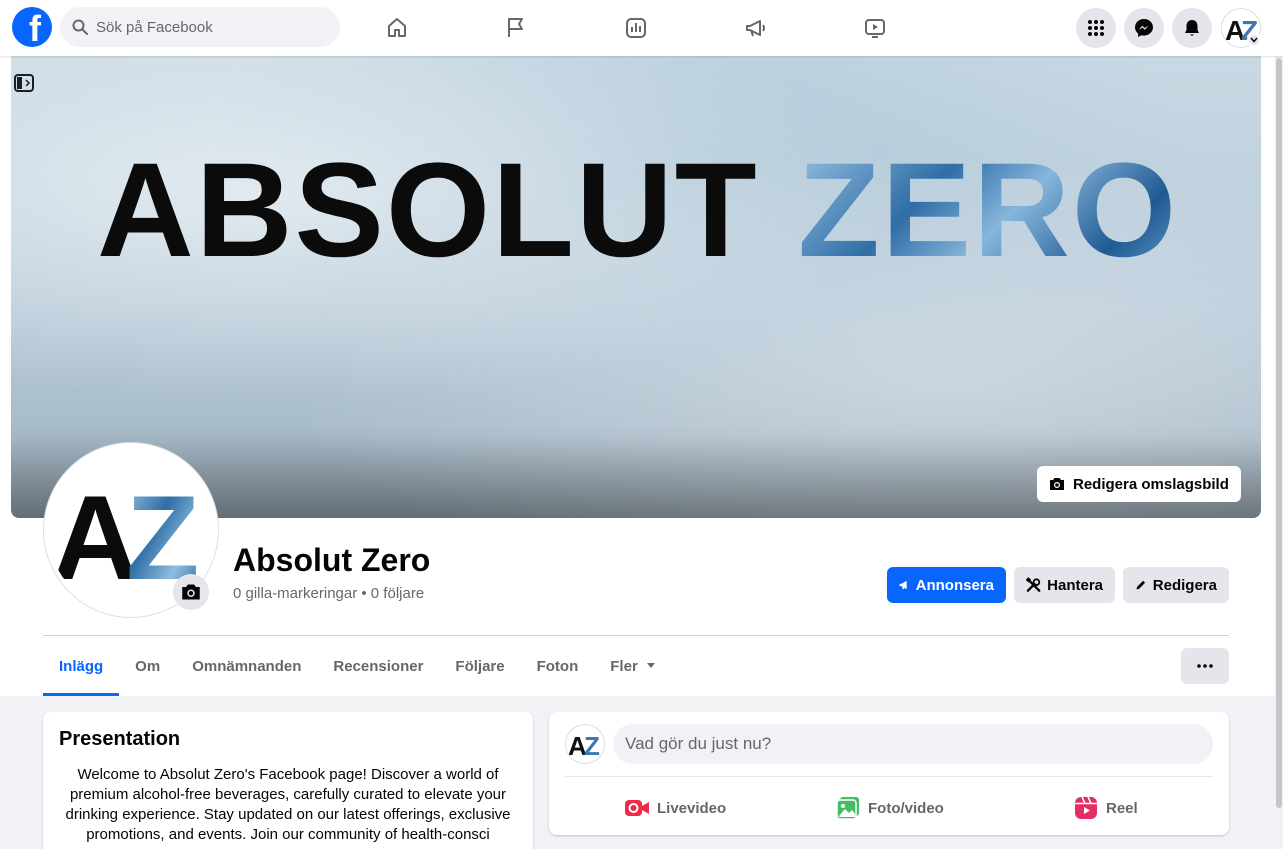 The image size is (1283, 849). I want to click on edit-page-button: Redigera, so click(1176, 585).